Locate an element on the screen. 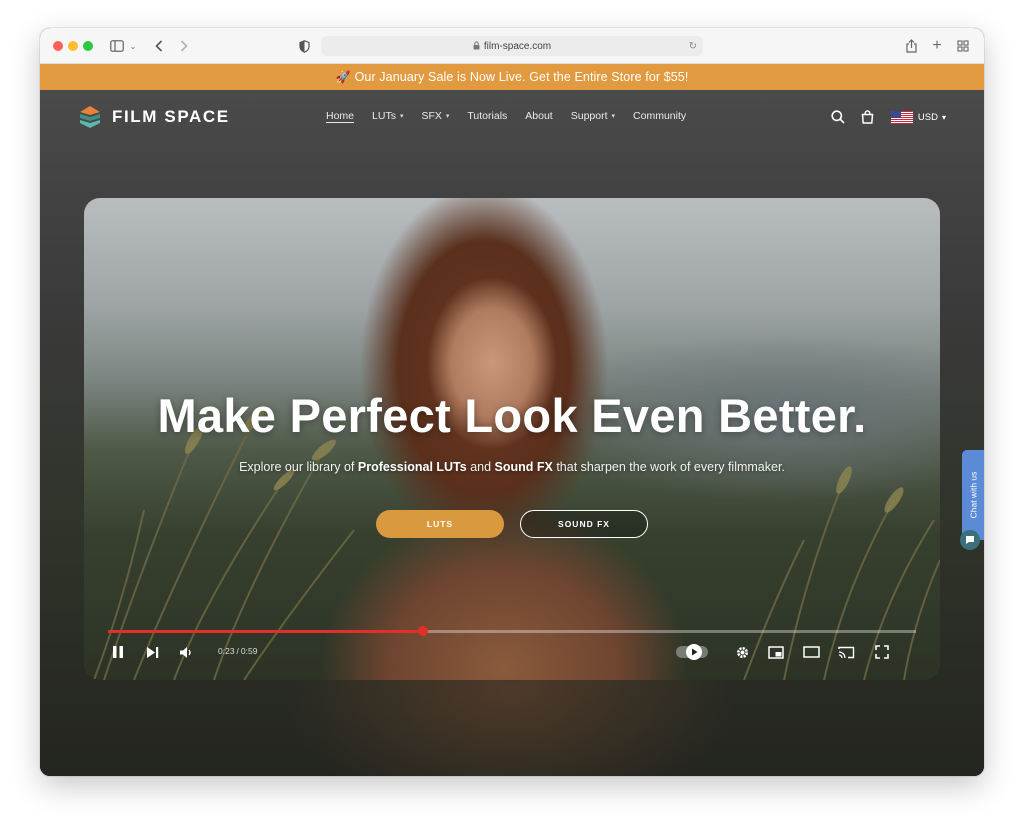  cart-icon is located at coordinates (868, 117).